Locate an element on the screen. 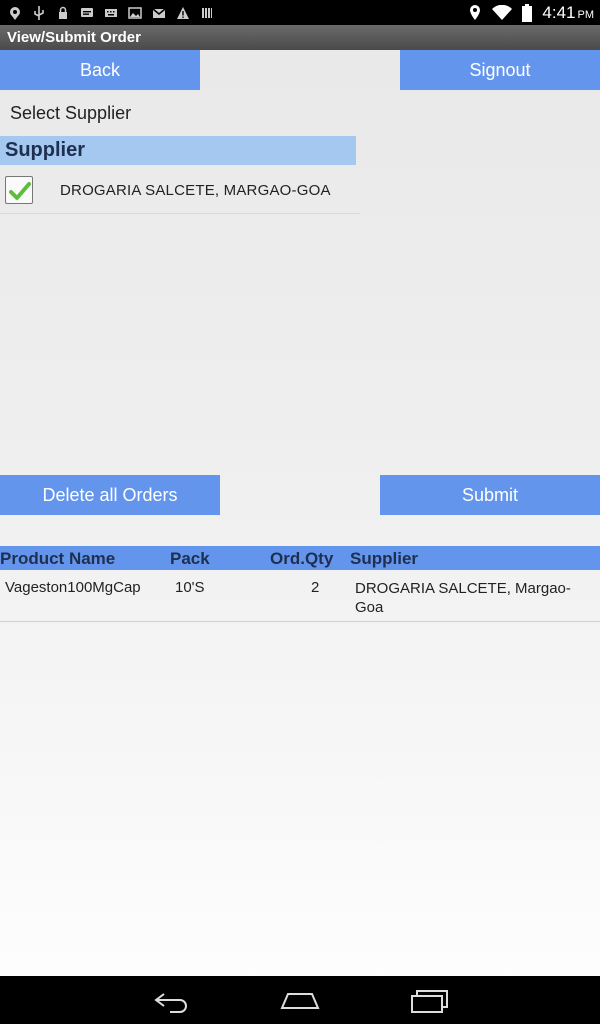 The height and width of the screenshot is (1024, 600). clock-time: 4:41 is located at coordinates (559, 12).